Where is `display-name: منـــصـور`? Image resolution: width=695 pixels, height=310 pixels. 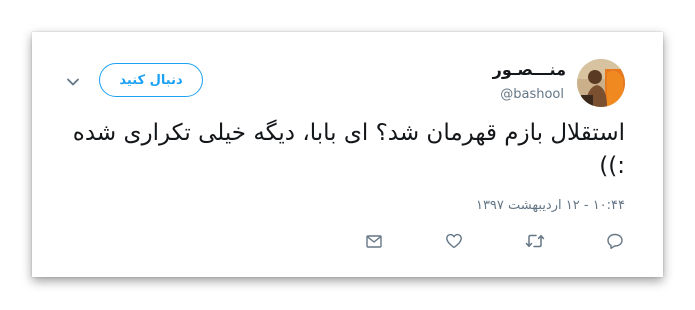
display-name: منـــصـور is located at coordinates (529, 69).